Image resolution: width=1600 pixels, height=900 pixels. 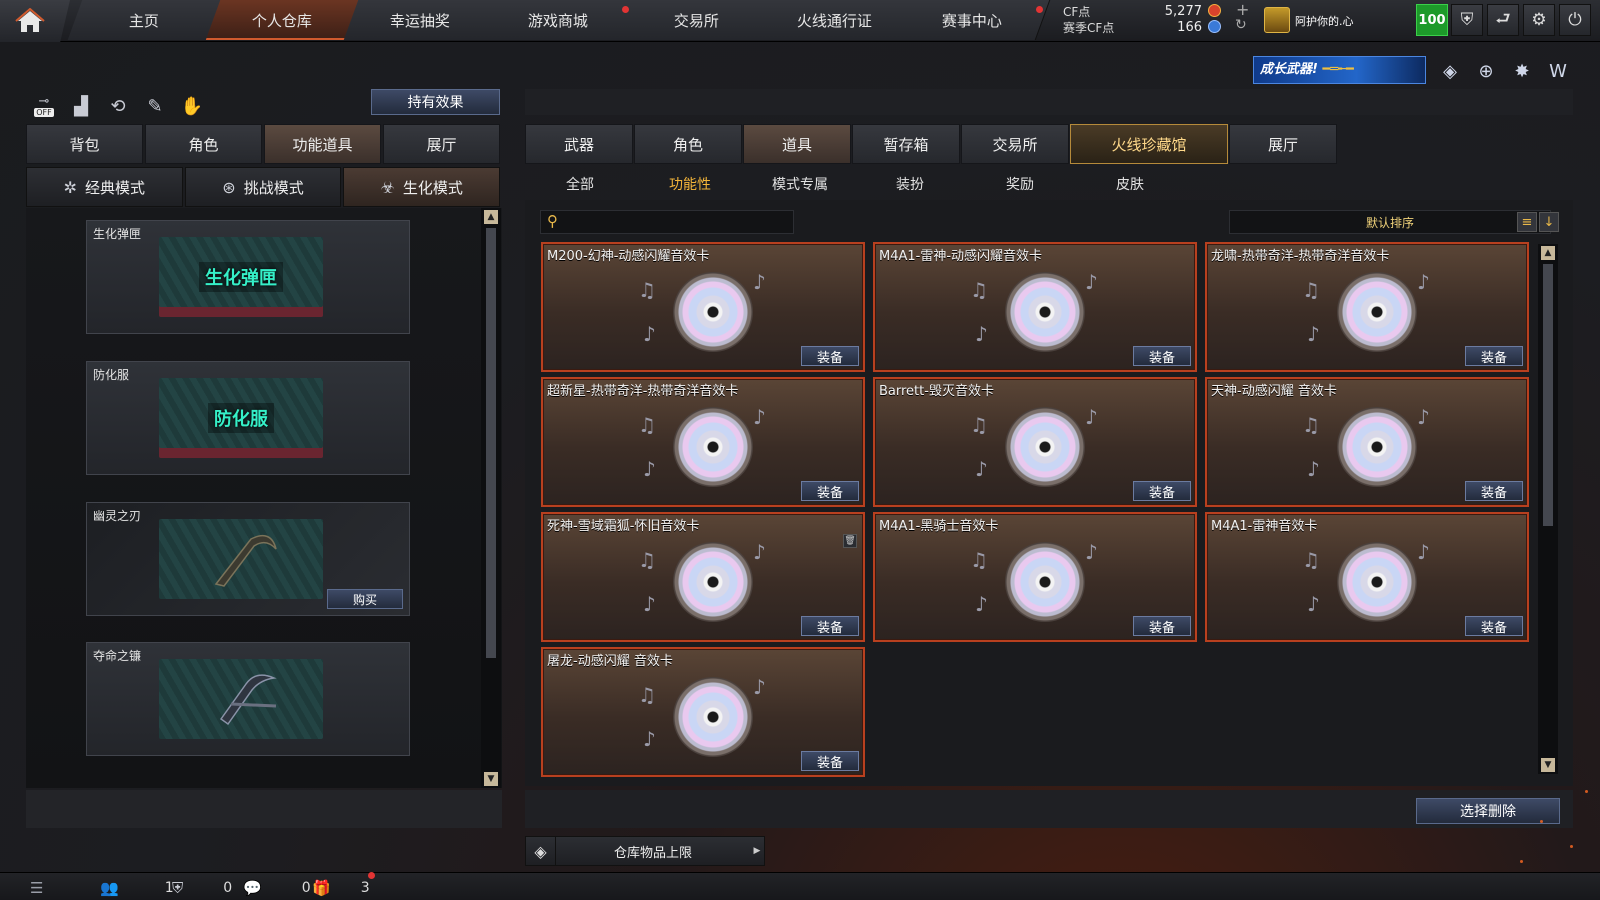 What do you see at coordinates (645, 851) in the screenshot?
I see `warehouse-capacity-bar: ◈ 仓库物品上限 ▶` at bounding box center [645, 851].